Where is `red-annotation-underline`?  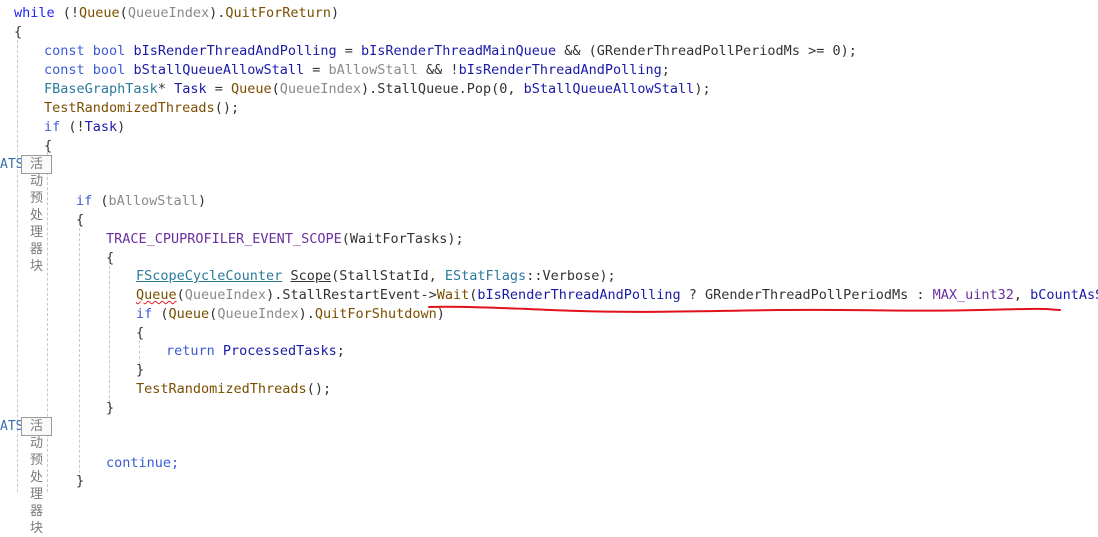 red-annotation-underline is located at coordinates (744, 309).